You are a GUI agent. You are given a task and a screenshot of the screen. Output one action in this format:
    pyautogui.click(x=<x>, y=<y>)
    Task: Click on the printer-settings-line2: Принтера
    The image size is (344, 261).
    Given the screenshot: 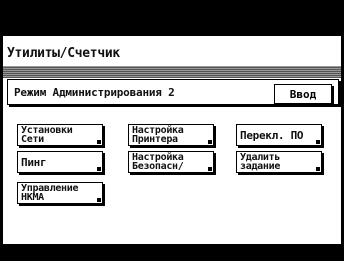 What is the action you would take?
    pyautogui.click(x=155, y=139)
    